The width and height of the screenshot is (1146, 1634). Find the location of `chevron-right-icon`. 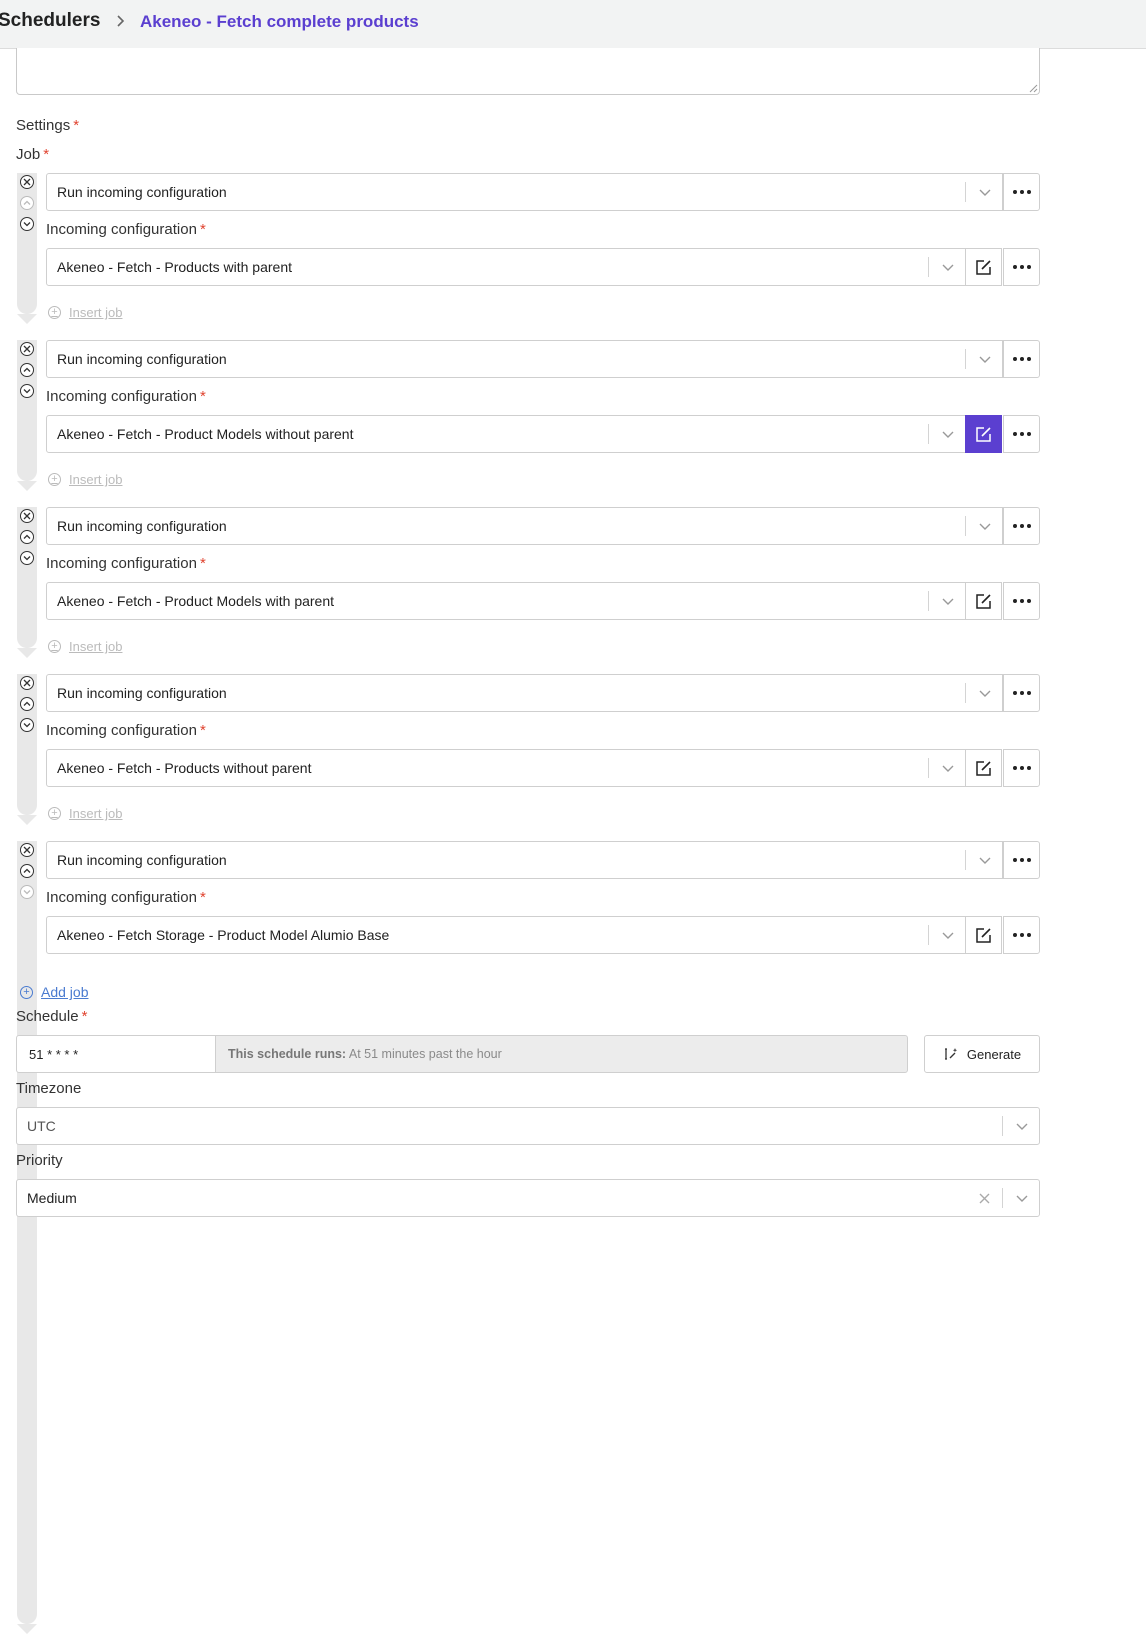

chevron-right-icon is located at coordinates (121, 21).